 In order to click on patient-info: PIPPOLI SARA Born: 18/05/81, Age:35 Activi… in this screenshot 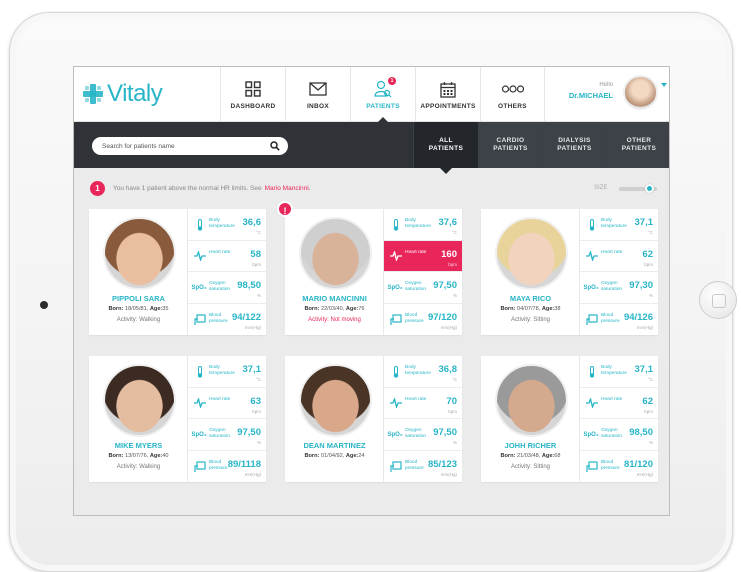, I will do `click(138, 272)`.